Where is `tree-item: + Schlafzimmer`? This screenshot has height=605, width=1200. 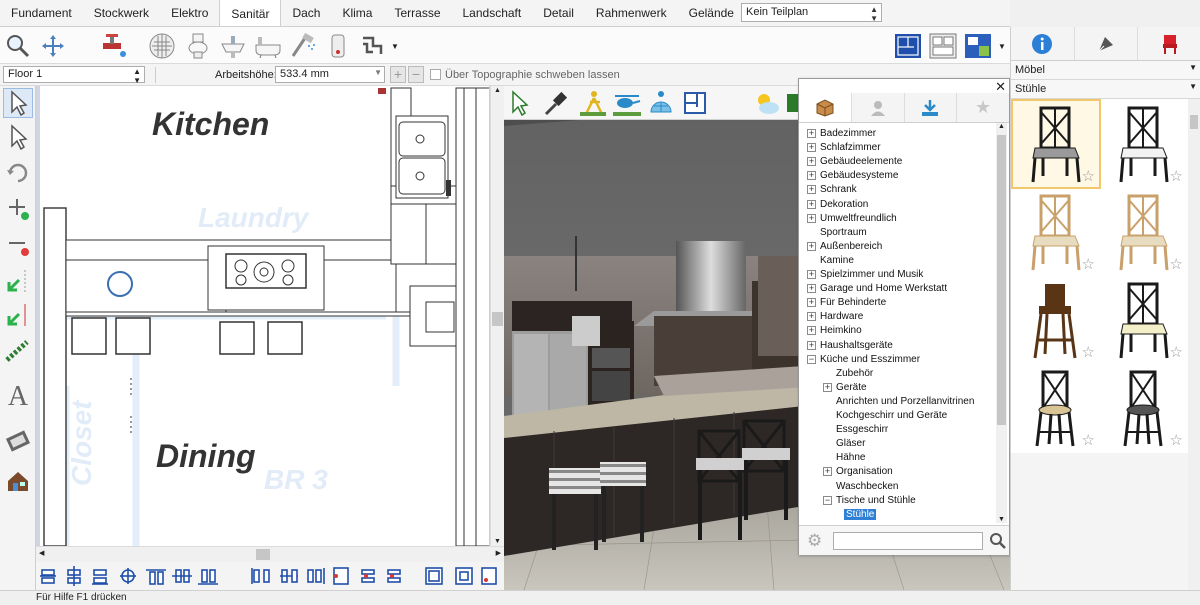 tree-item: + Schlafzimmer is located at coordinates (844, 148).